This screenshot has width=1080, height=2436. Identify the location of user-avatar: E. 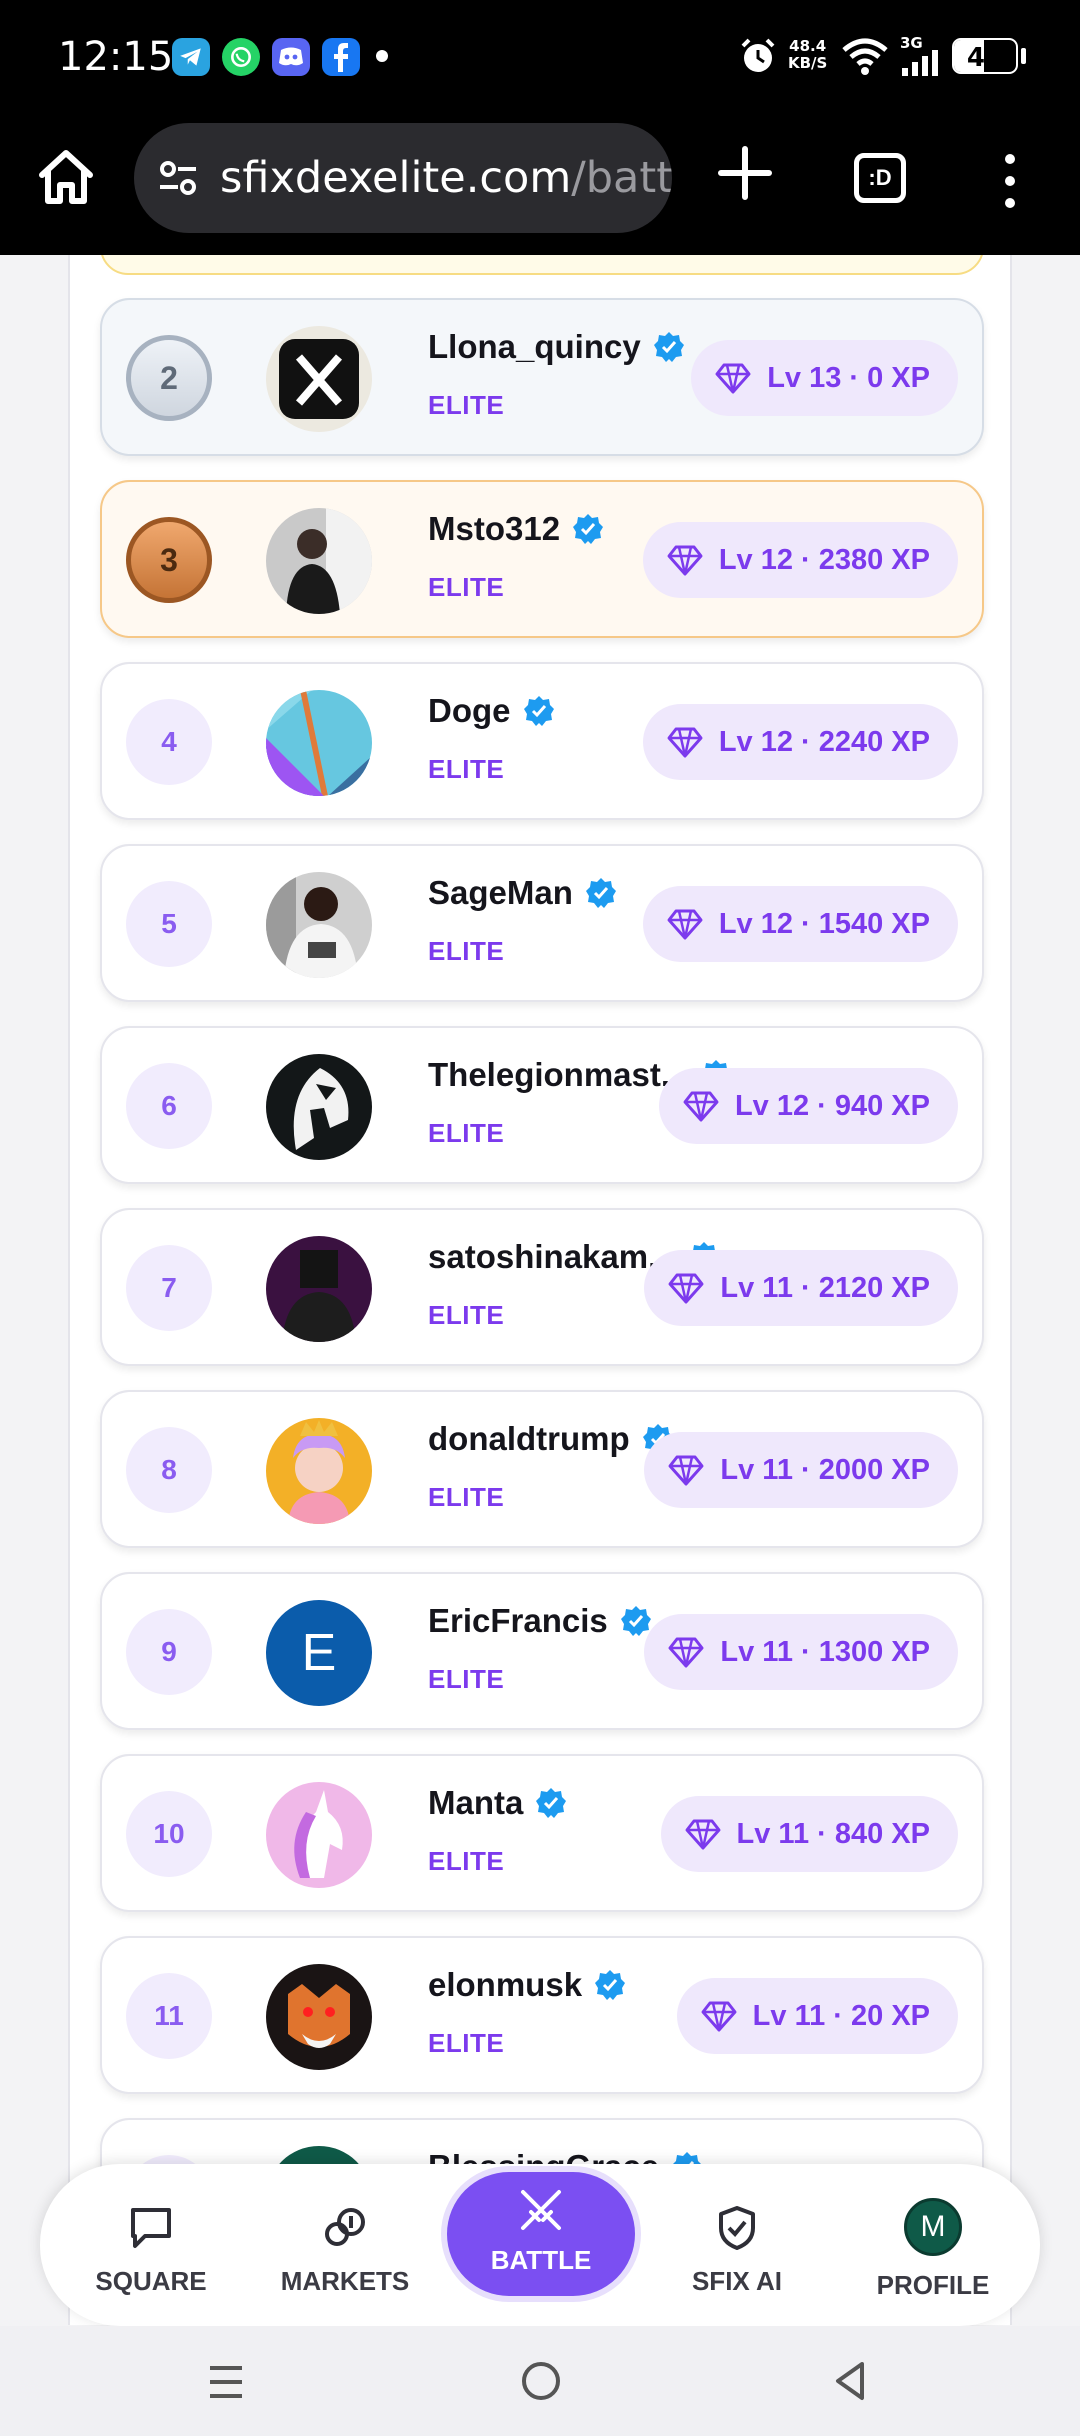
(319, 1653).